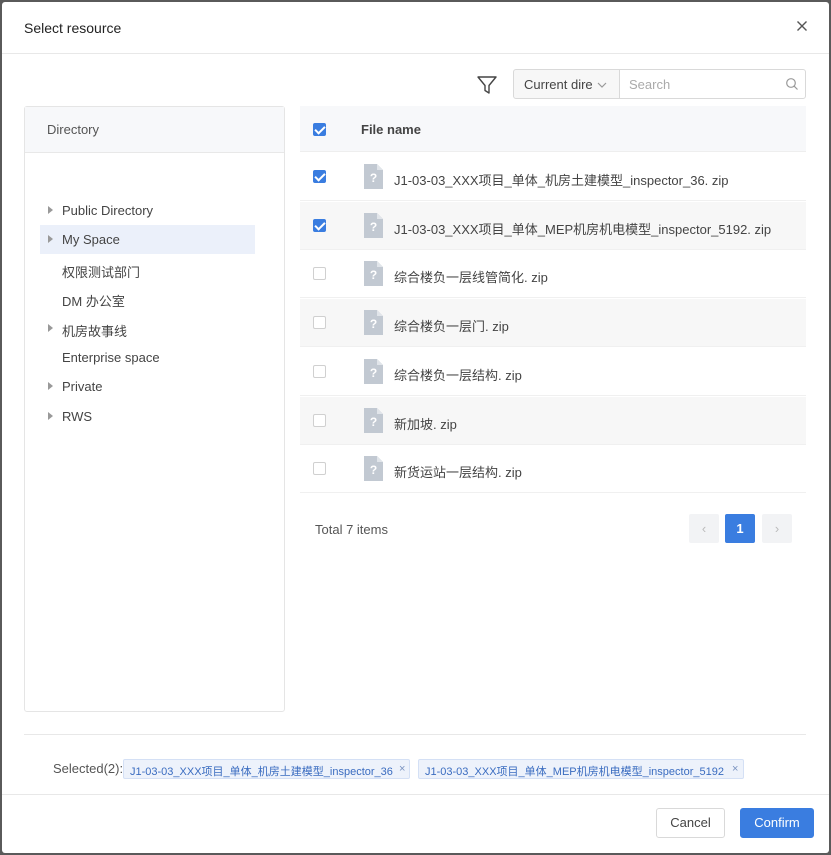 The height and width of the screenshot is (855, 831). Describe the element at coordinates (73, 28) in the screenshot. I see `dialog-title: Select resource` at that location.